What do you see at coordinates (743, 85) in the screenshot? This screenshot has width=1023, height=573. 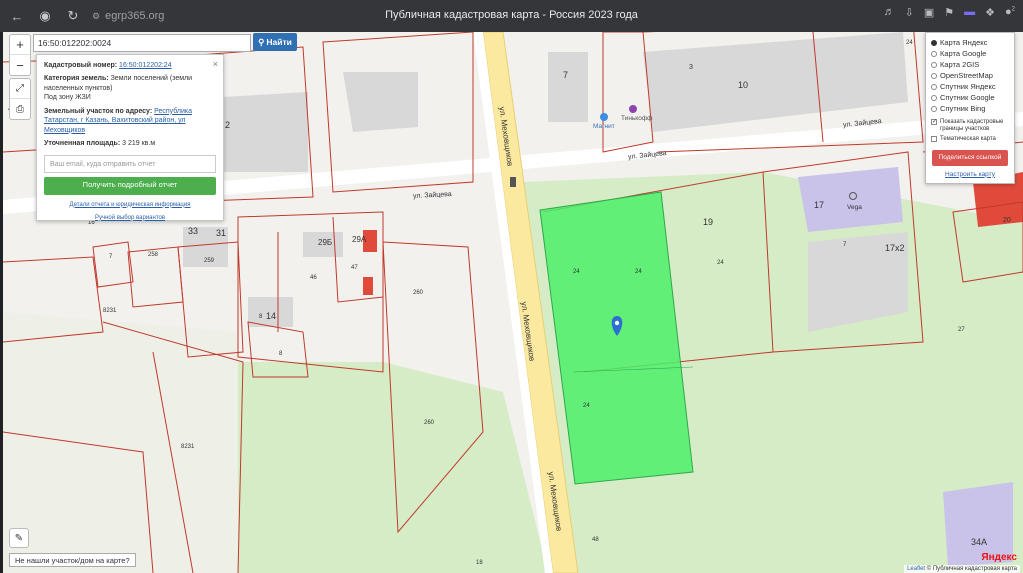 I see `building-number: 10` at bounding box center [743, 85].